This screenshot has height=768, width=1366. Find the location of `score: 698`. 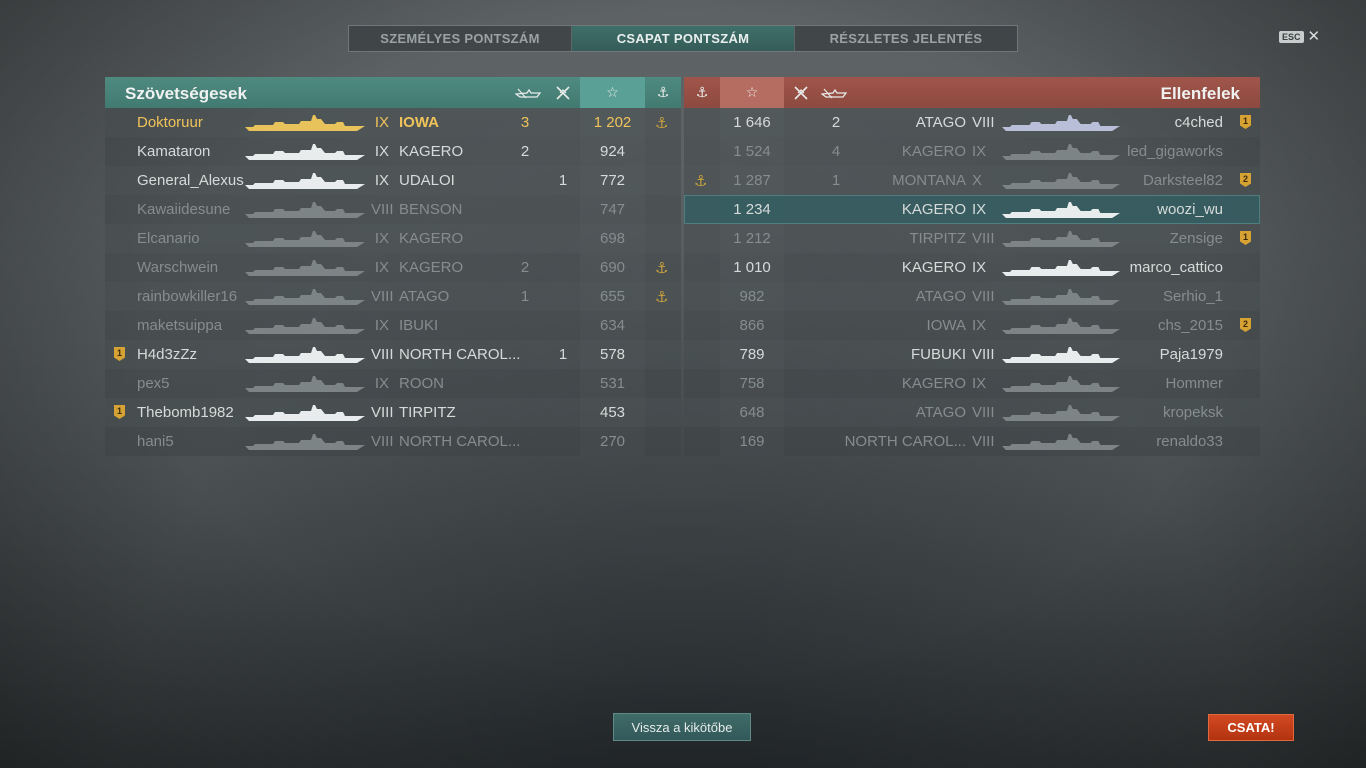

score: 698 is located at coordinates (612, 238).